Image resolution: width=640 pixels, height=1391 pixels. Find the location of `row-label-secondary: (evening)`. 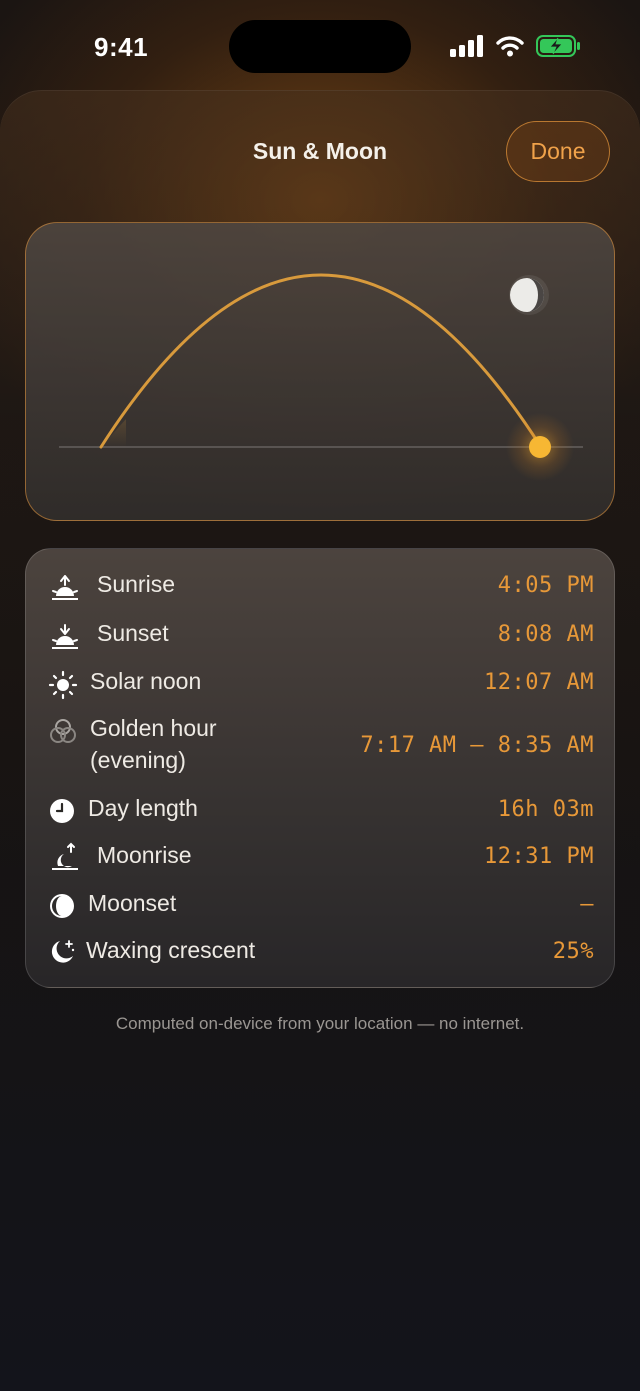

row-label-secondary: (evening) is located at coordinates (138, 760).